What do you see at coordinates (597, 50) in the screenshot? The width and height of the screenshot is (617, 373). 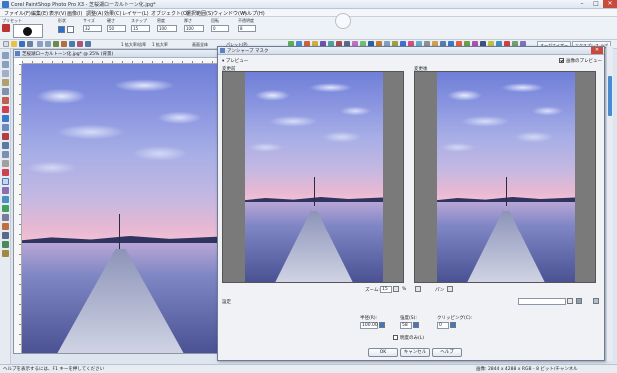 I see `dialog-close-button: ✕` at bounding box center [597, 50].